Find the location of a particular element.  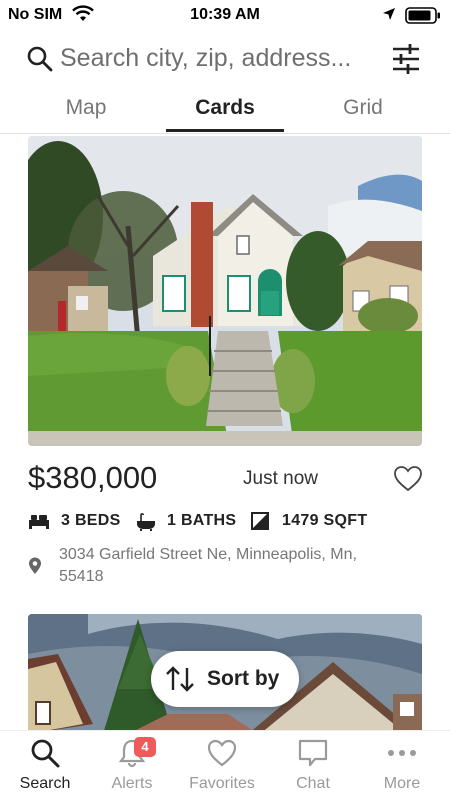

chat-bubble-icon is located at coordinates (313, 753).